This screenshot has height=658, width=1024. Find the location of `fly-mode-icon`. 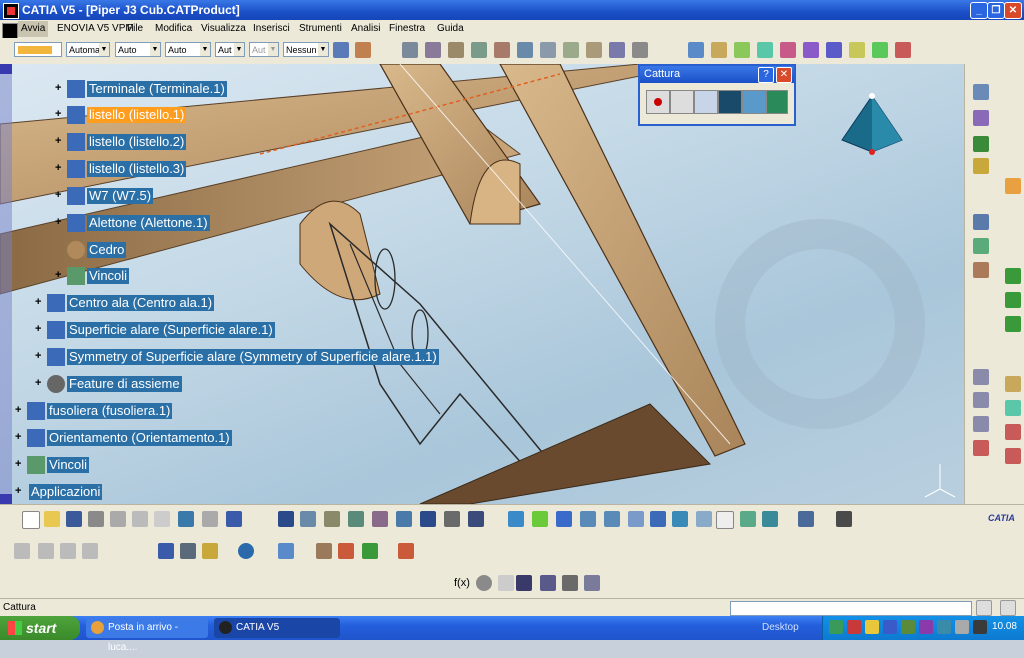

fly-mode-icon is located at coordinates (286, 519).